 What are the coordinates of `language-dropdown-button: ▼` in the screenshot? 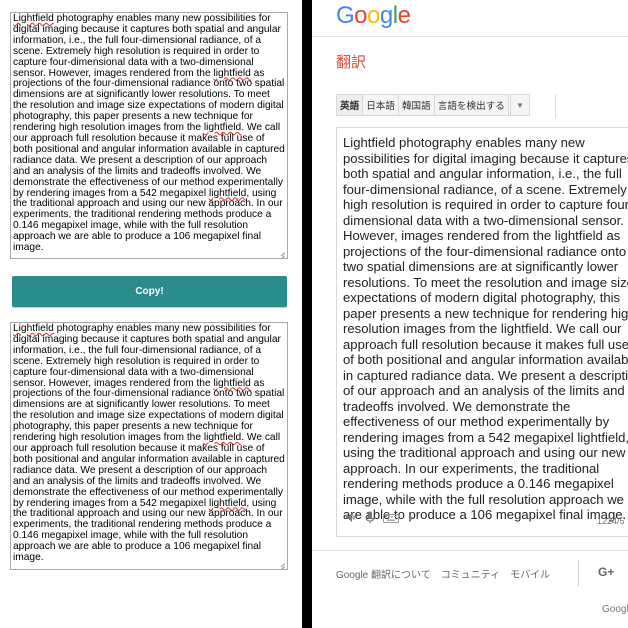 It's located at (519, 105).